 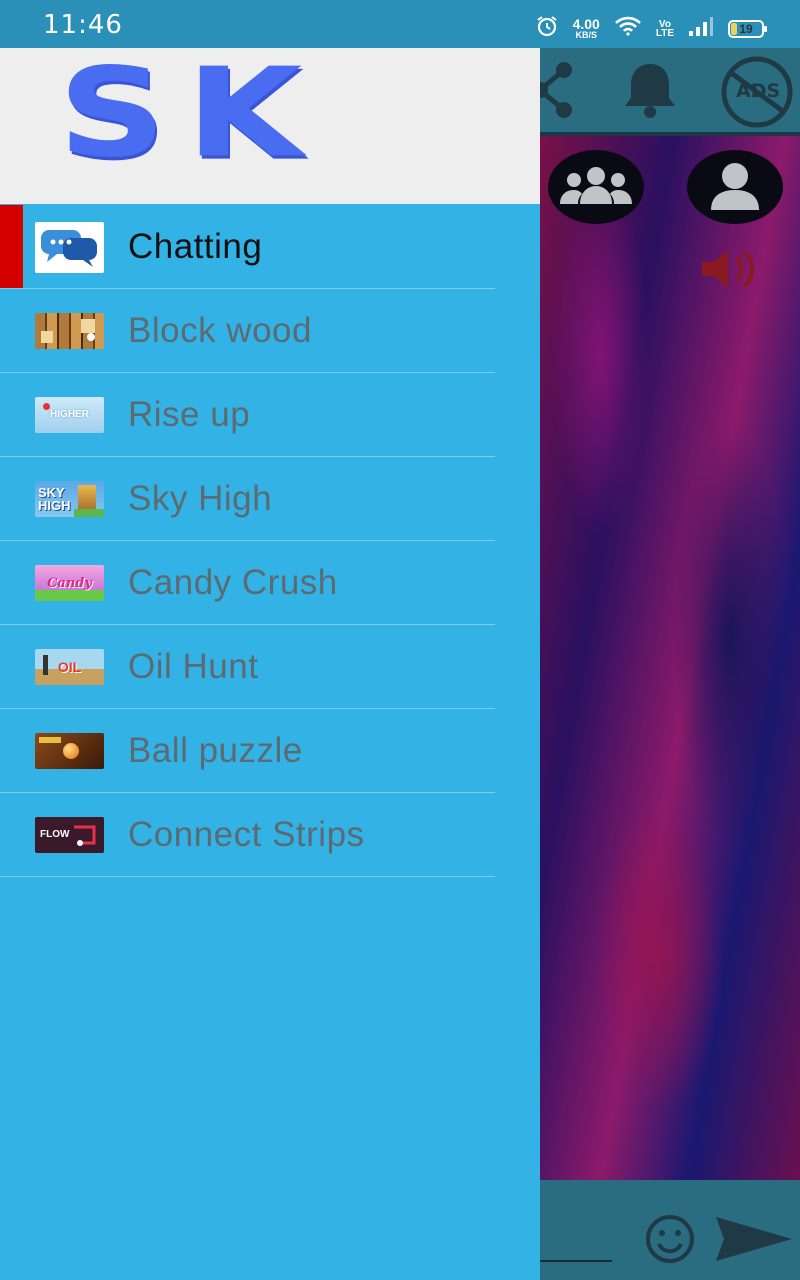 I want to click on battery-fill, so click(x=734, y=28).